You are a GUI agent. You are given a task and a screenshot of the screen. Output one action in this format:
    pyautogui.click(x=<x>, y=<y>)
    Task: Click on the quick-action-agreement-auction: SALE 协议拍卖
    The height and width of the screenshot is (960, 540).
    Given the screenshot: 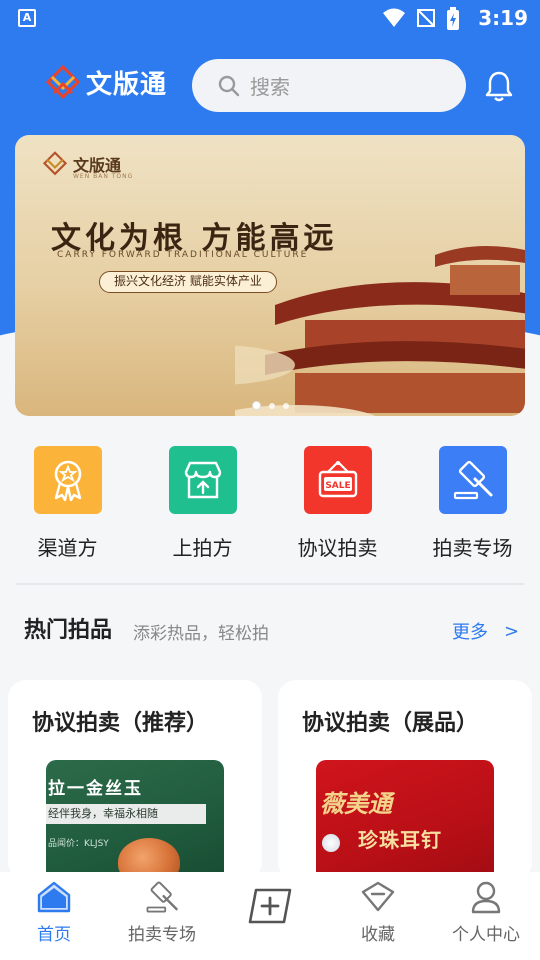 What is the action you would take?
    pyautogui.click(x=337, y=506)
    